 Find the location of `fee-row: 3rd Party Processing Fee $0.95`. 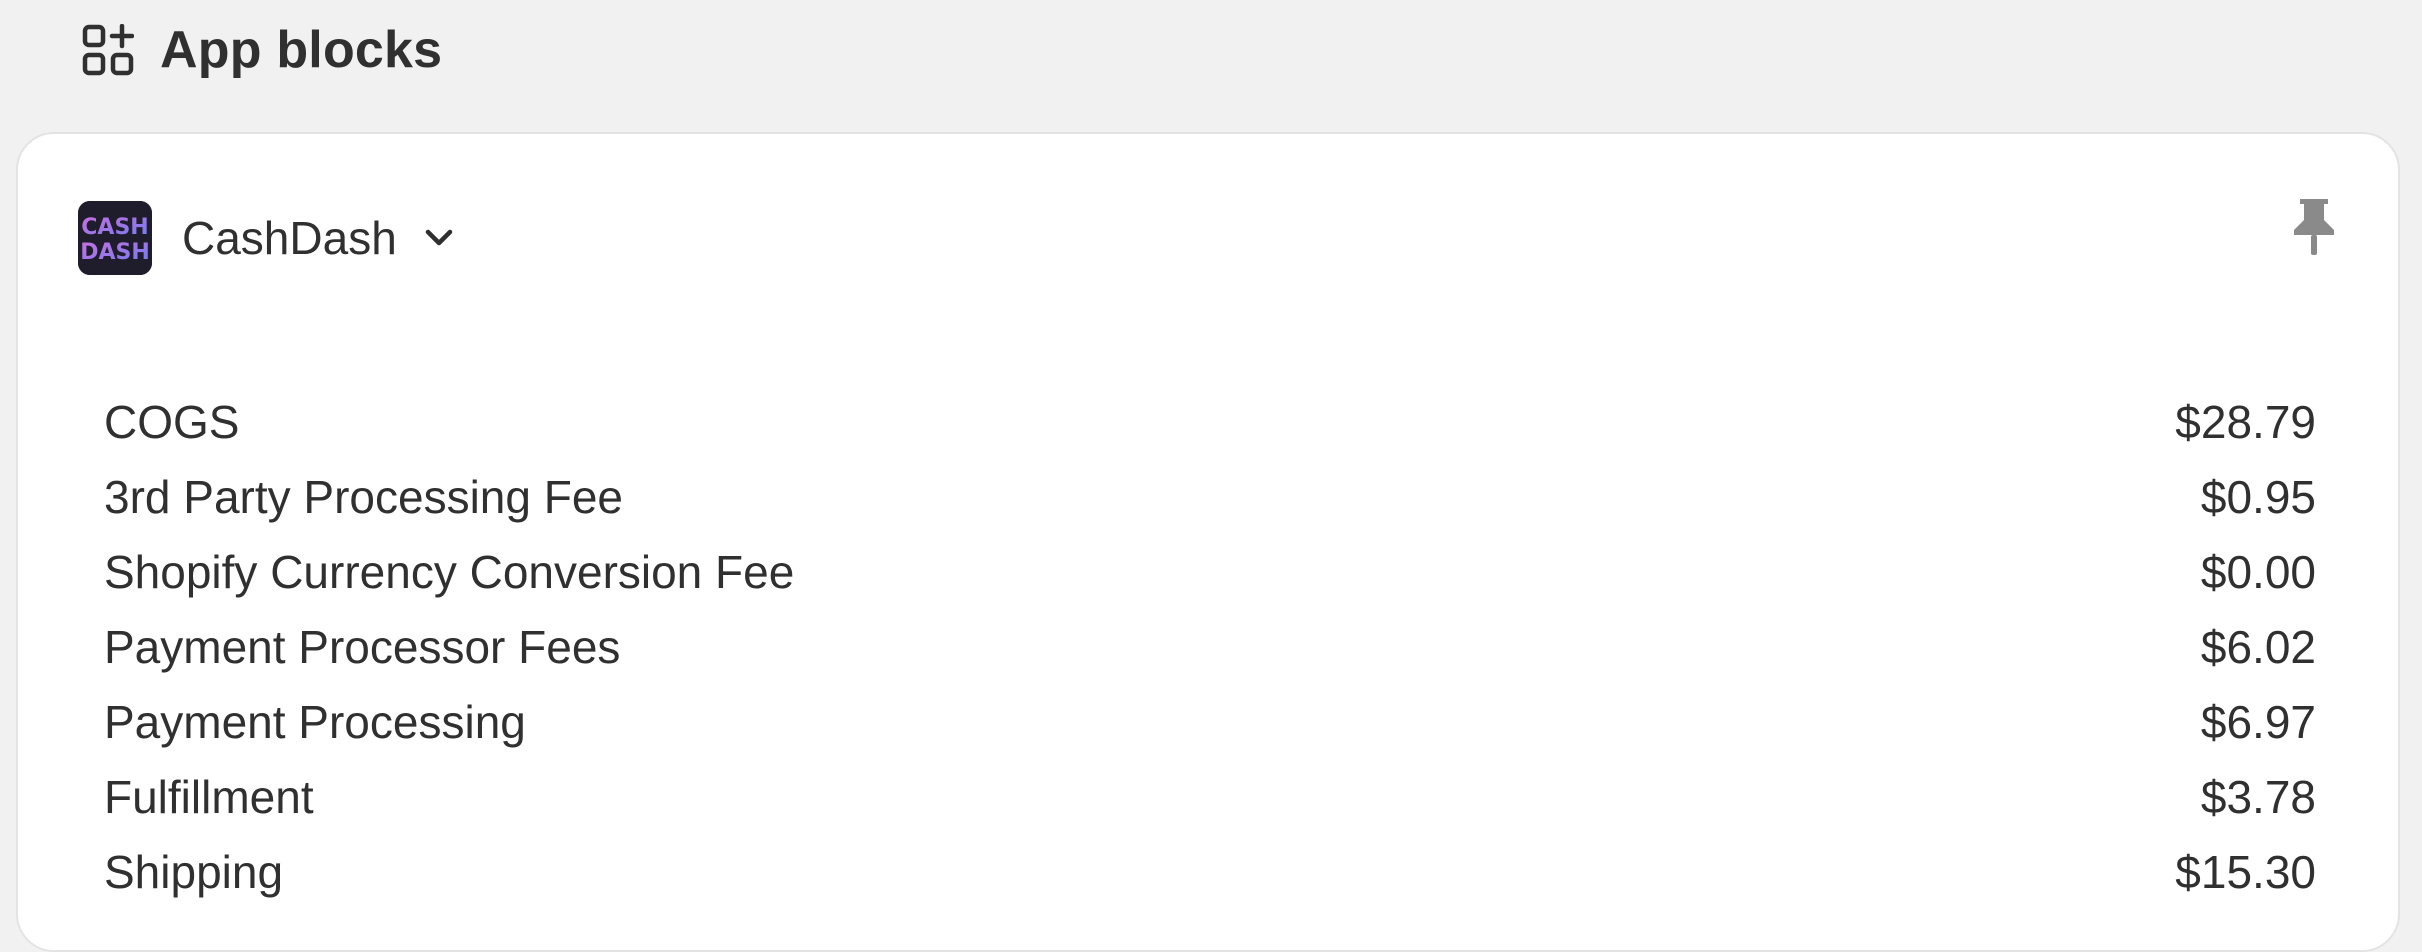

fee-row: 3rd Party Processing Fee $0.95 is located at coordinates (1210, 496).